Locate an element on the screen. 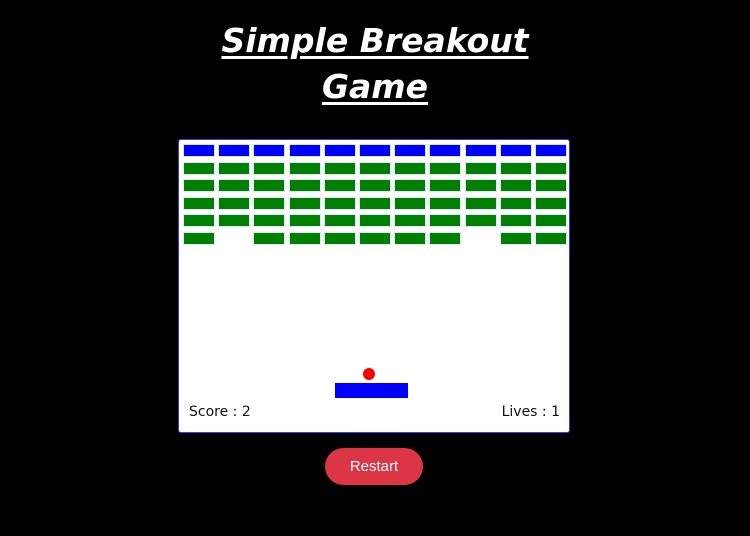 The width and height of the screenshot is (750, 536). paddle is located at coordinates (371, 390).